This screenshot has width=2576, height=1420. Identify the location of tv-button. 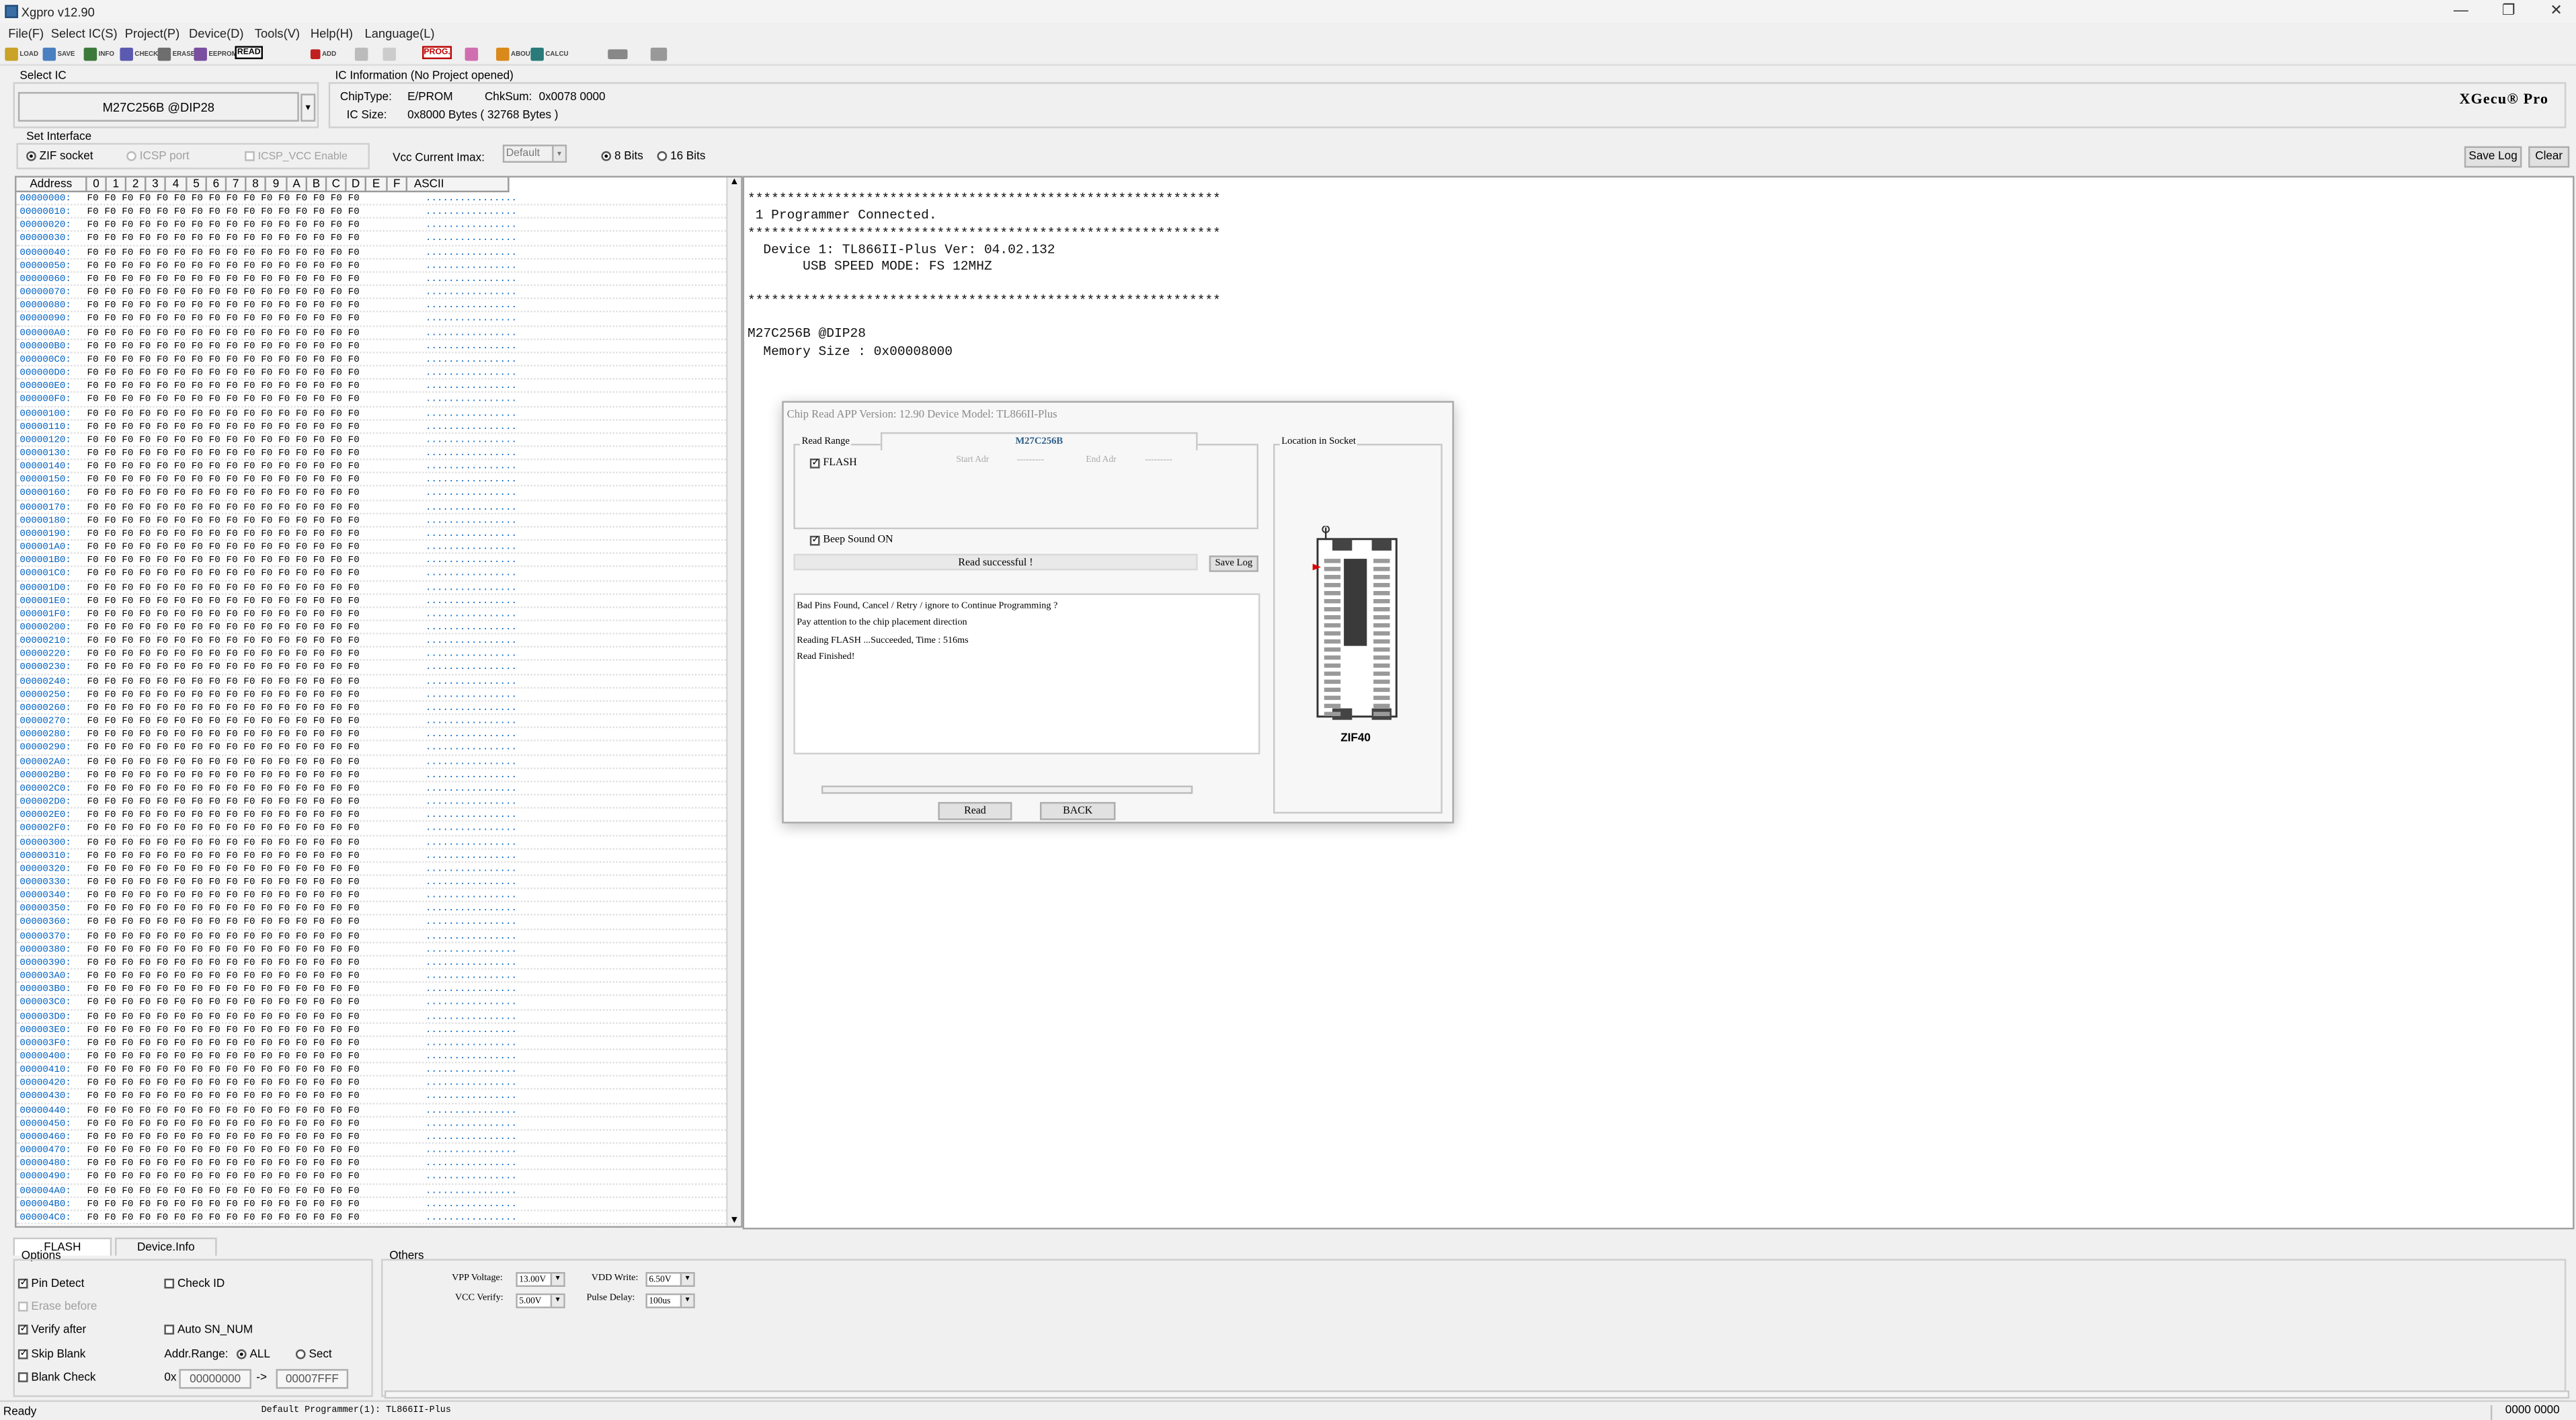
(659, 54).